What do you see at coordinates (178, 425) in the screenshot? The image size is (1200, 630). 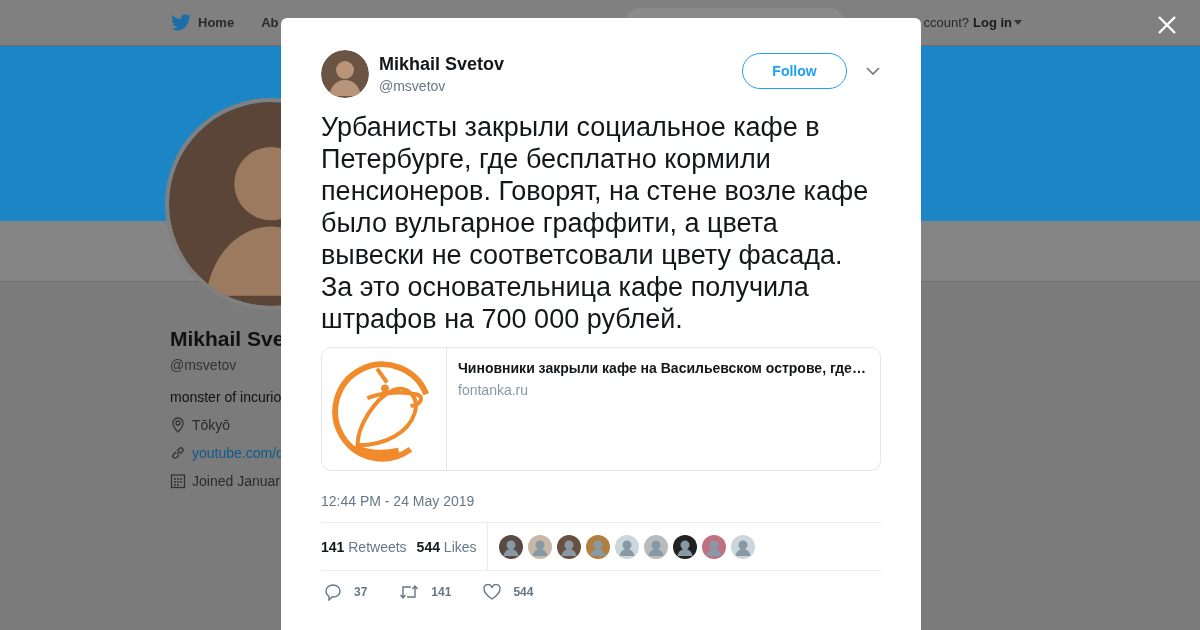 I see `location-pin-icon` at bounding box center [178, 425].